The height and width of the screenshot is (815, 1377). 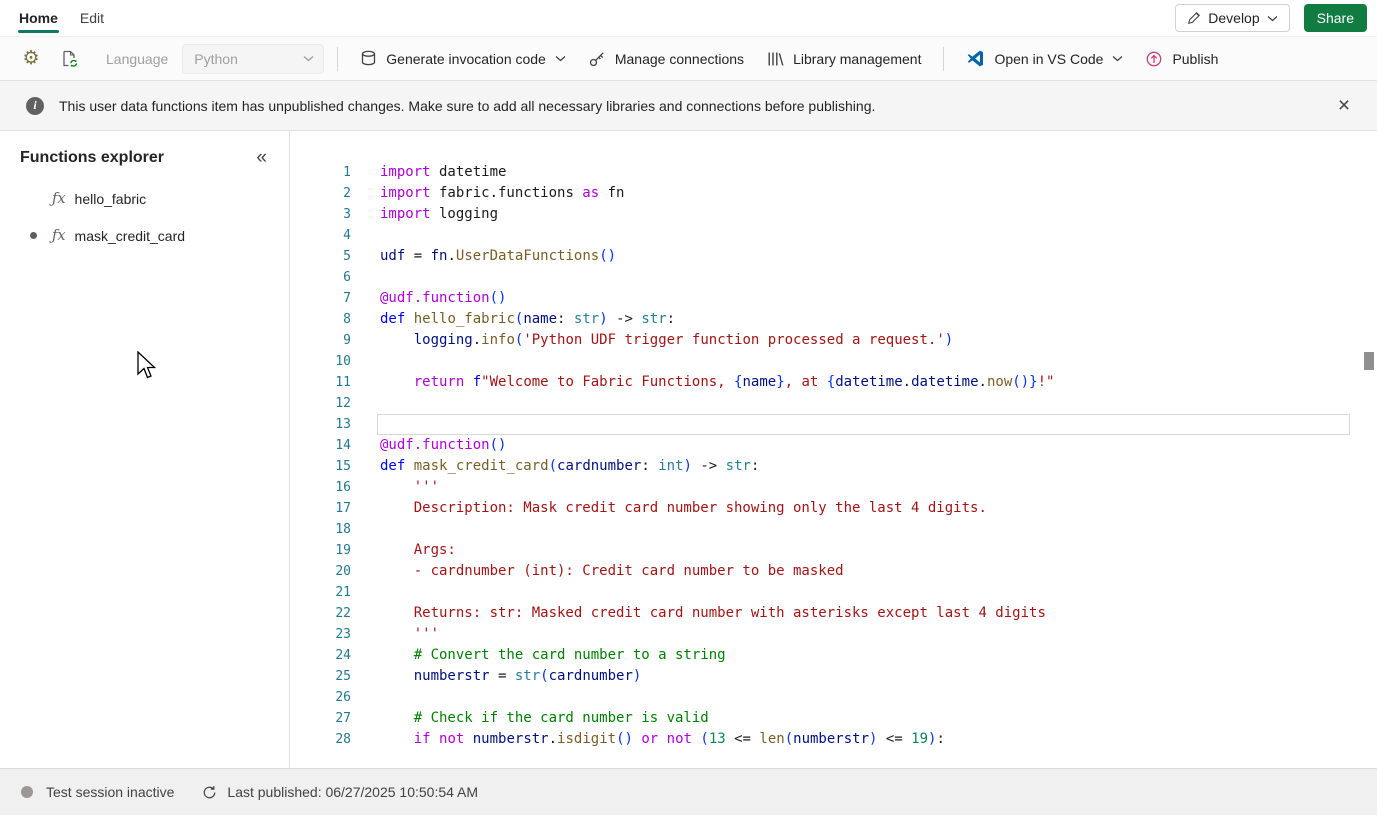 I want to click on share-button: Share, so click(x=1335, y=18).